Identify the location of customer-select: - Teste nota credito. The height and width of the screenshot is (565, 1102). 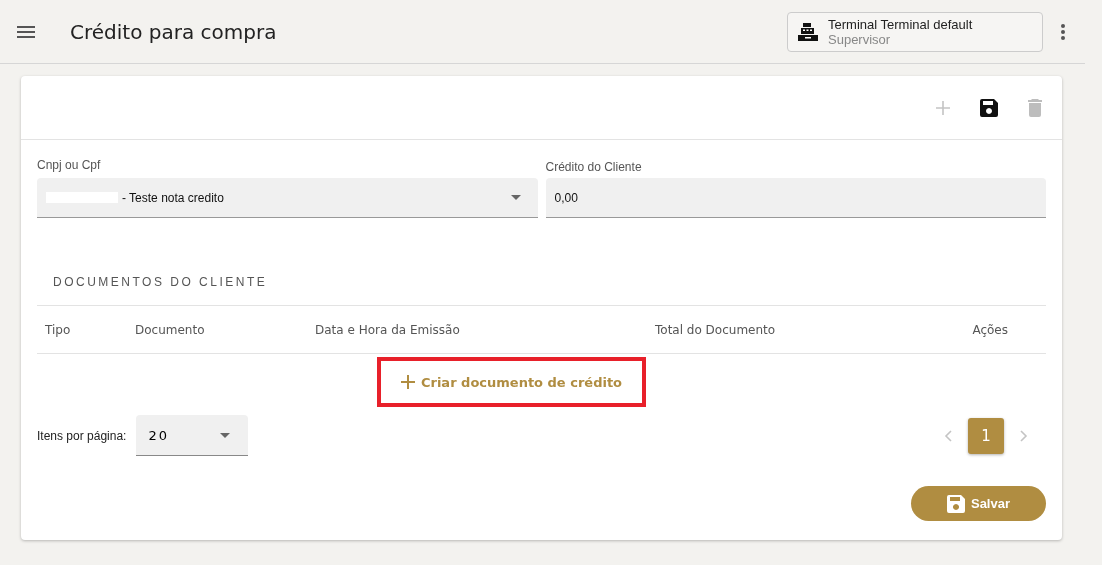
(287, 198).